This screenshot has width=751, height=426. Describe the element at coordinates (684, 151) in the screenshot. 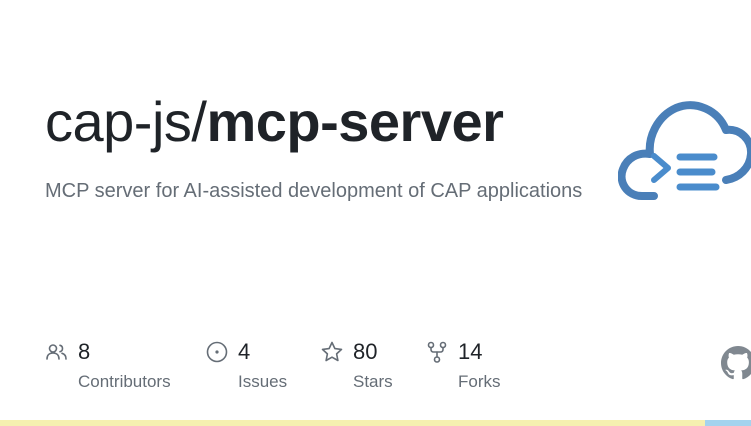

I see `cloud-terminal-icon` at that location.